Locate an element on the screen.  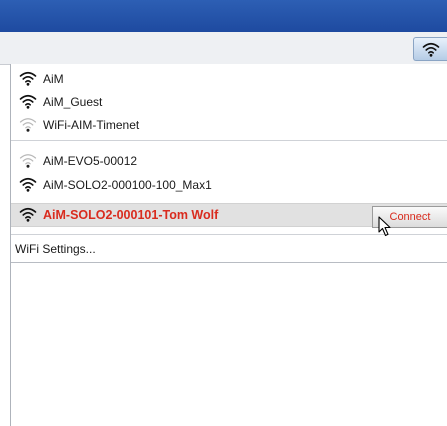
network-name: AiM-SOLO2-000101-Tom Wolf is located at coordinates (131, 215).